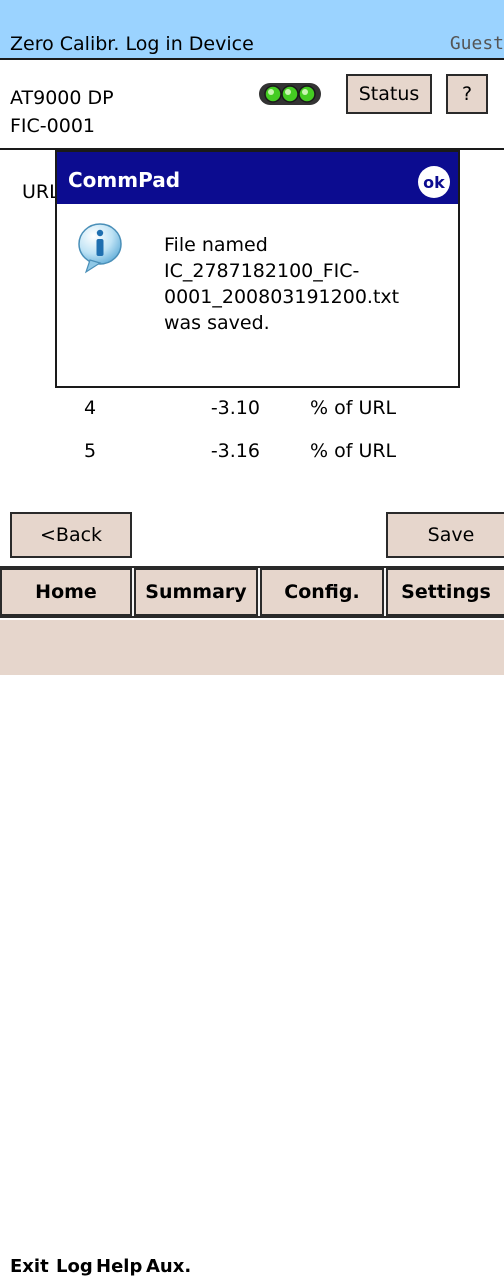 The height and width of the screenshot is (1279, 504). What do you see at coordinates (467, 94) in the screenshot?
I see `help-button: ?` at bounding box center [467, 94].